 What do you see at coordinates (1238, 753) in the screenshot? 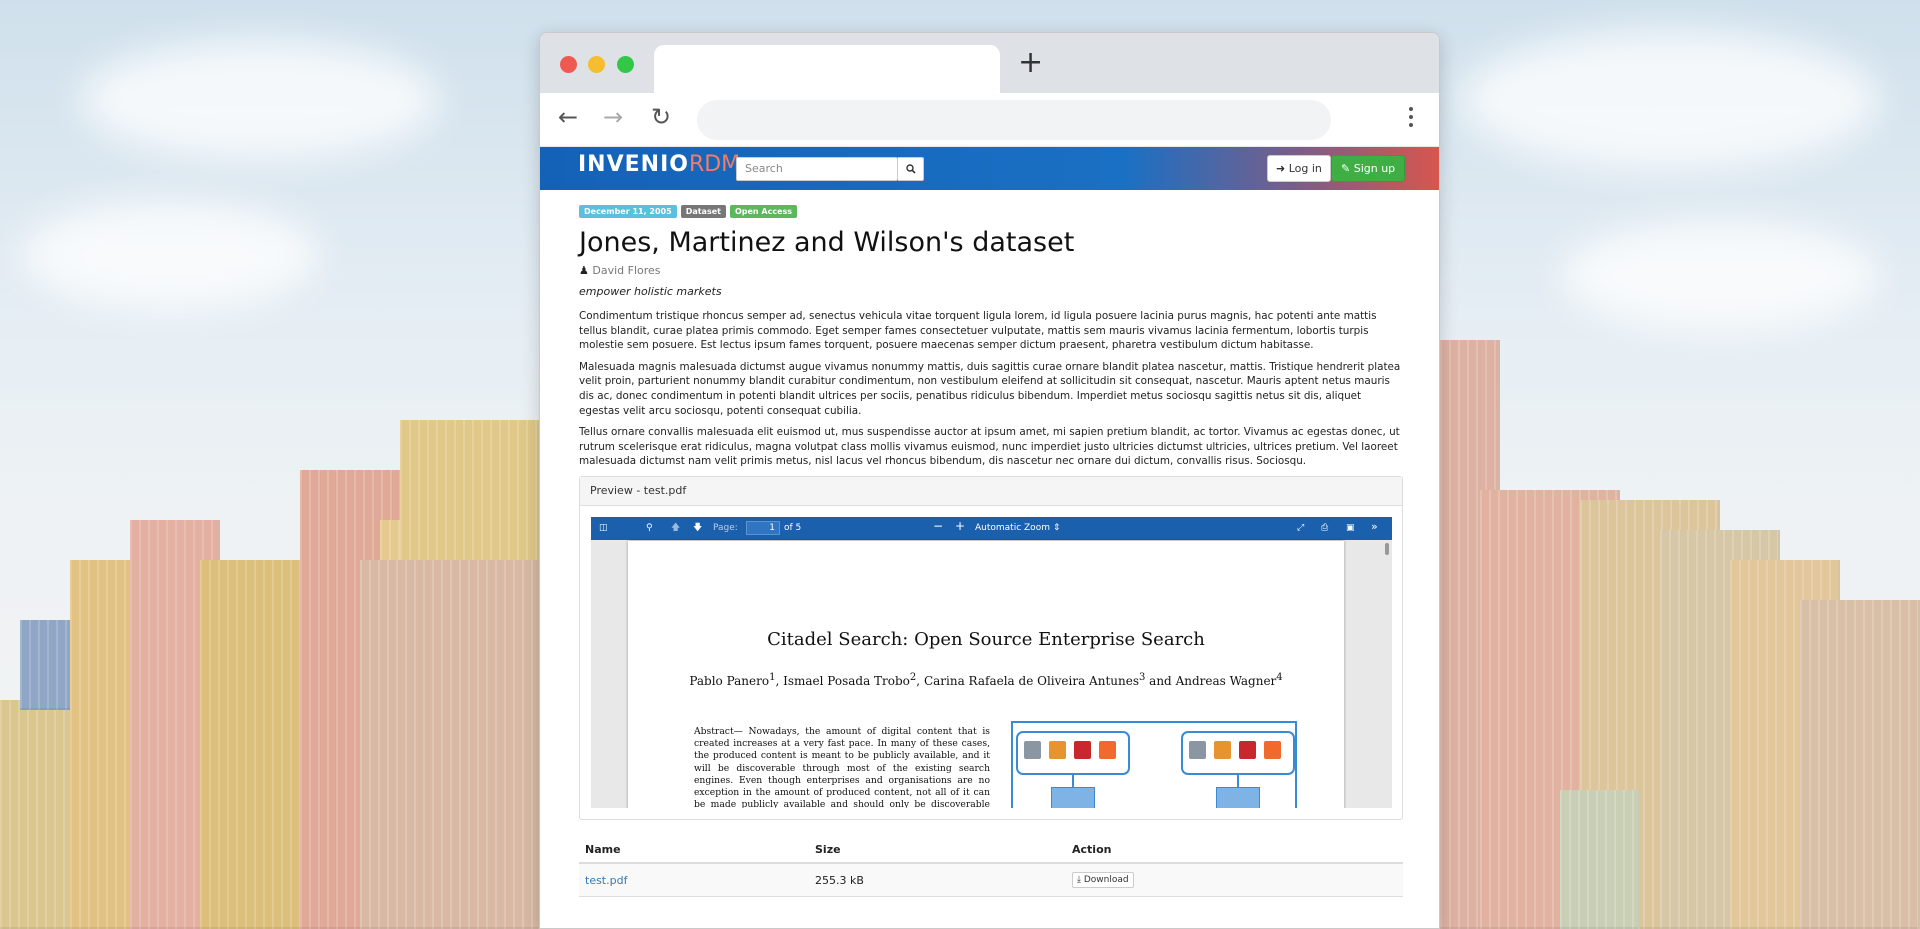
I see `figure-cluster-right` at bounding box center [1238, 753].